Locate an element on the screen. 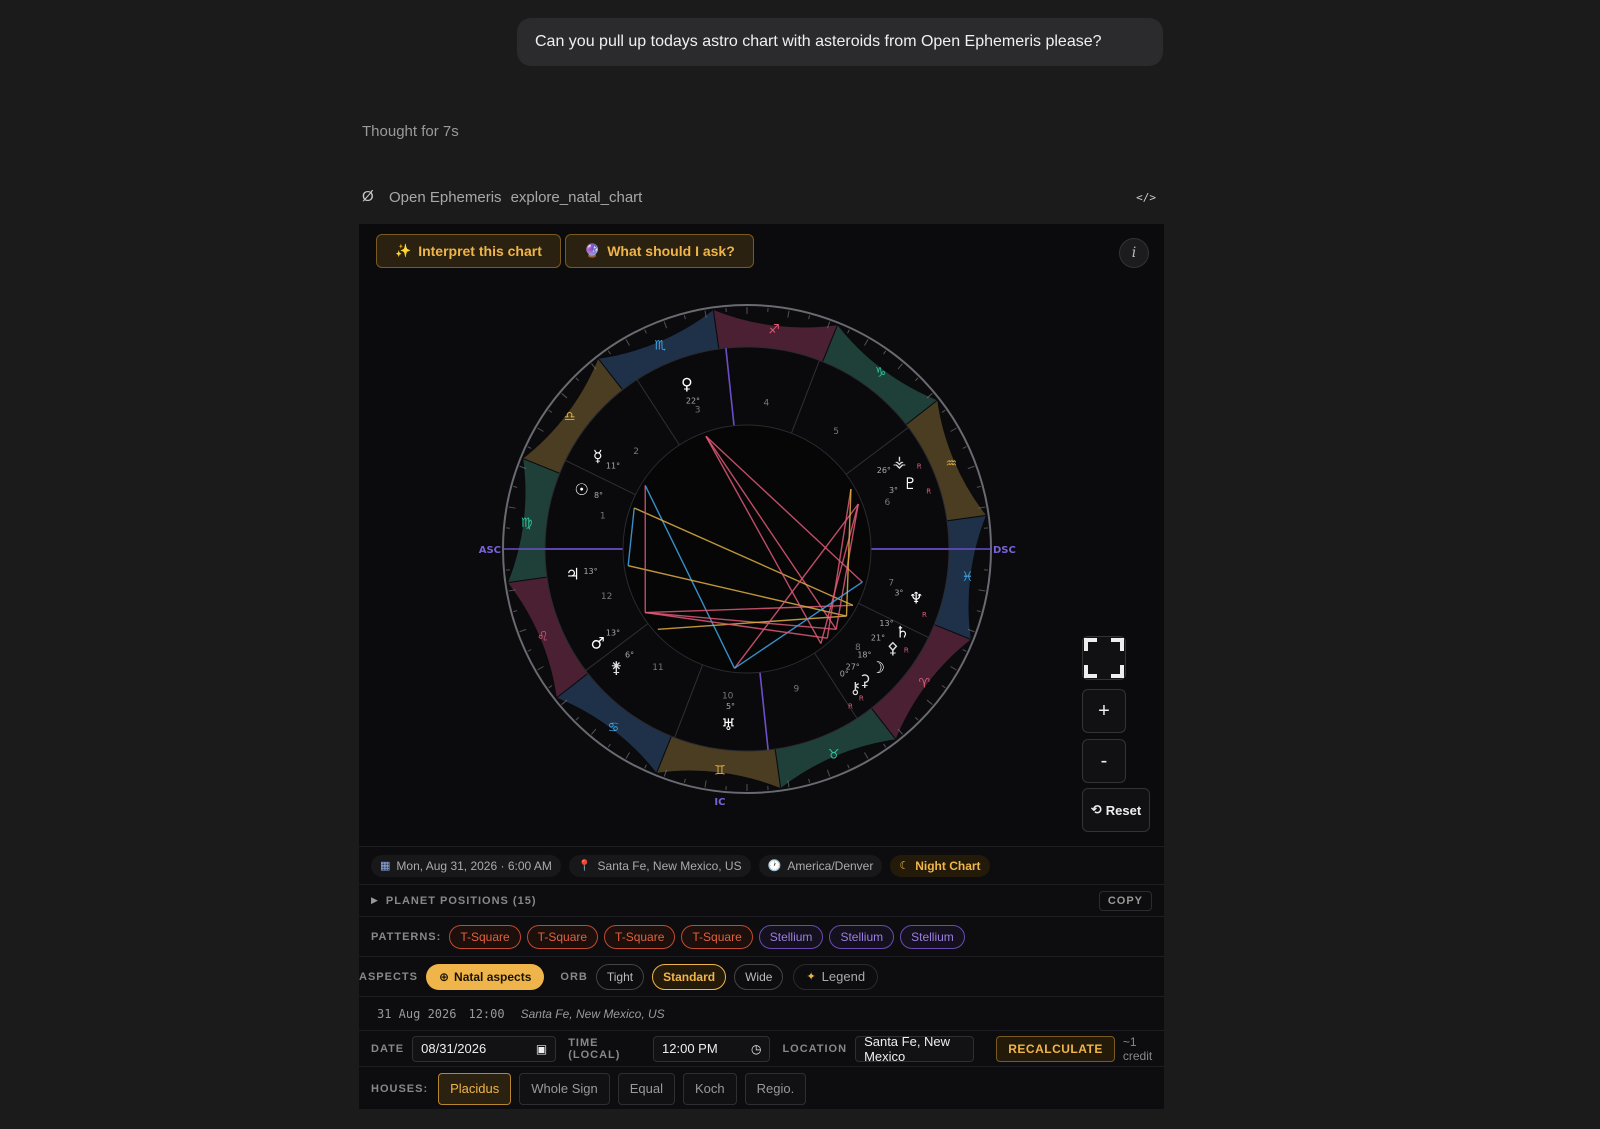 The height and width of the screenshot is (1129, 1600). house-whole-sign: Whole Sign is located at coordinates (564, 1088).